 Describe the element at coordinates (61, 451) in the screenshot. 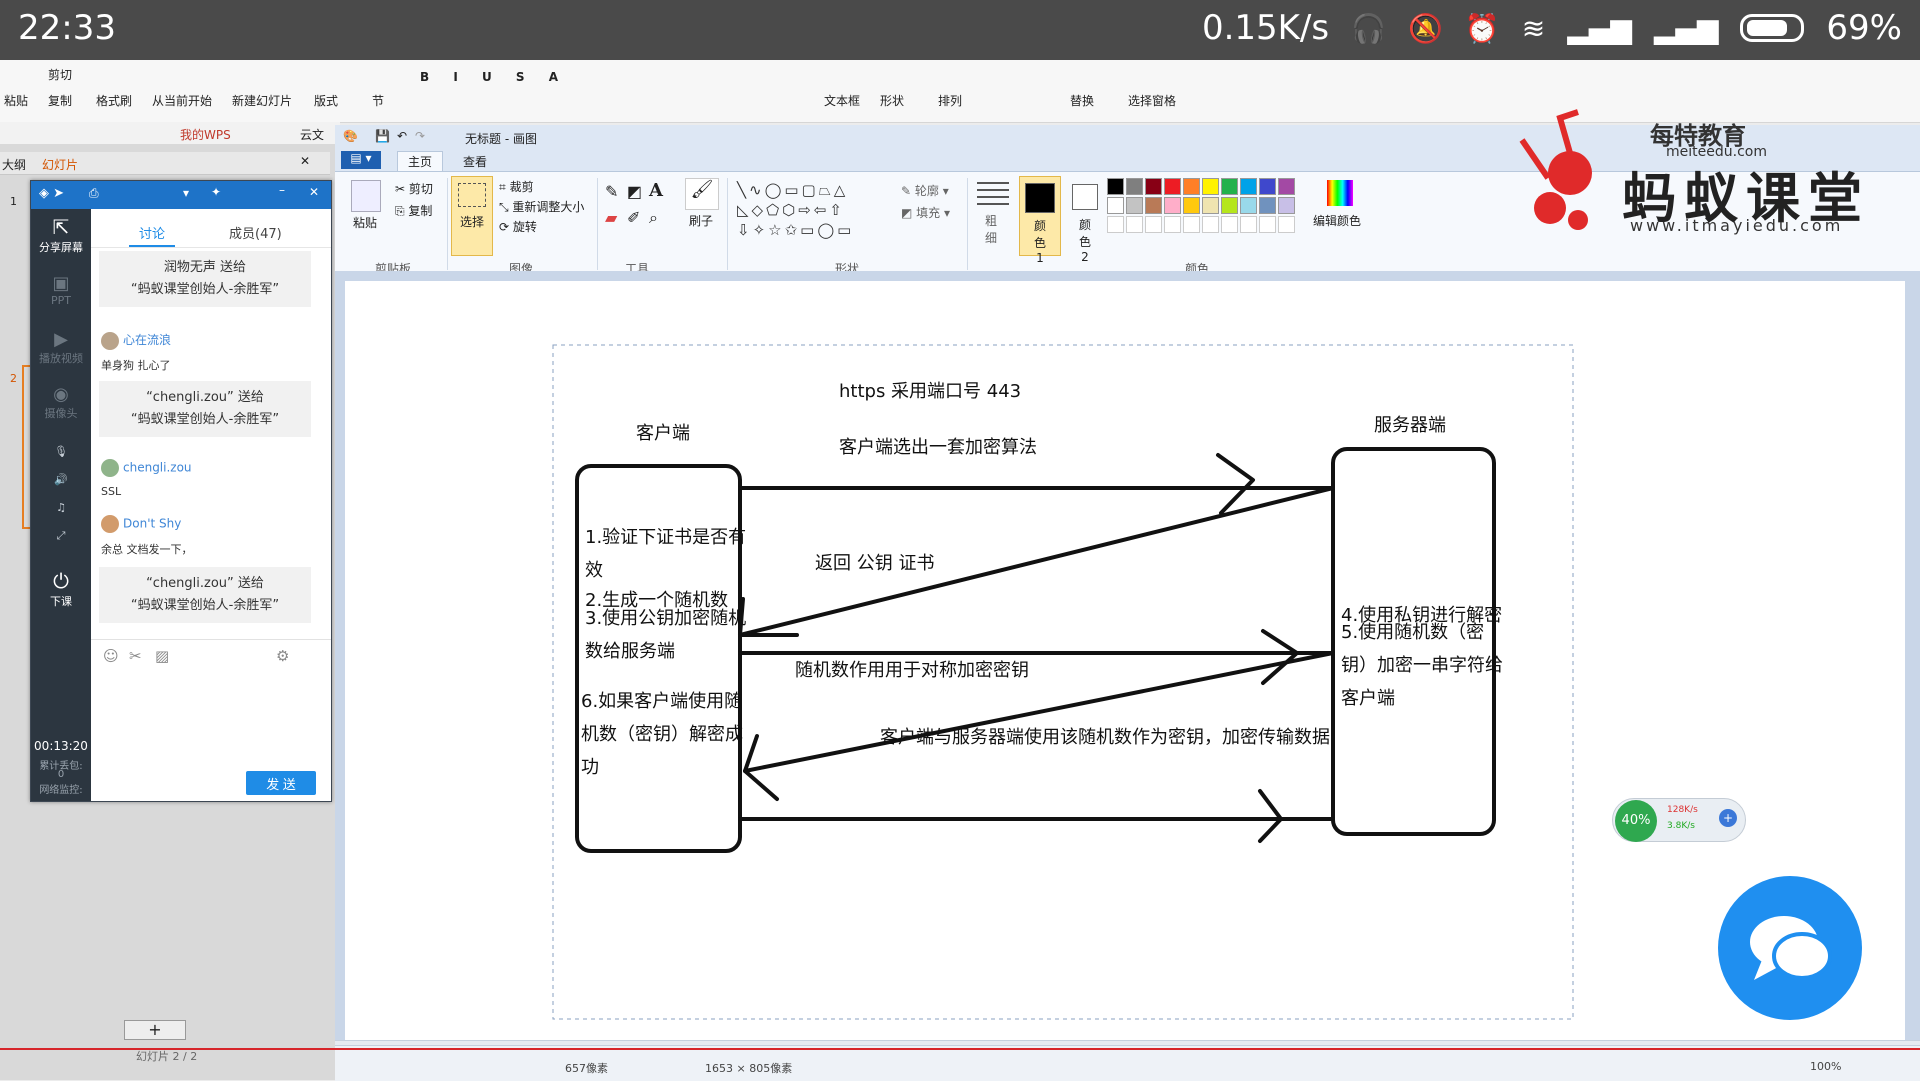

I see `mic-icon: 🎙` at that location.